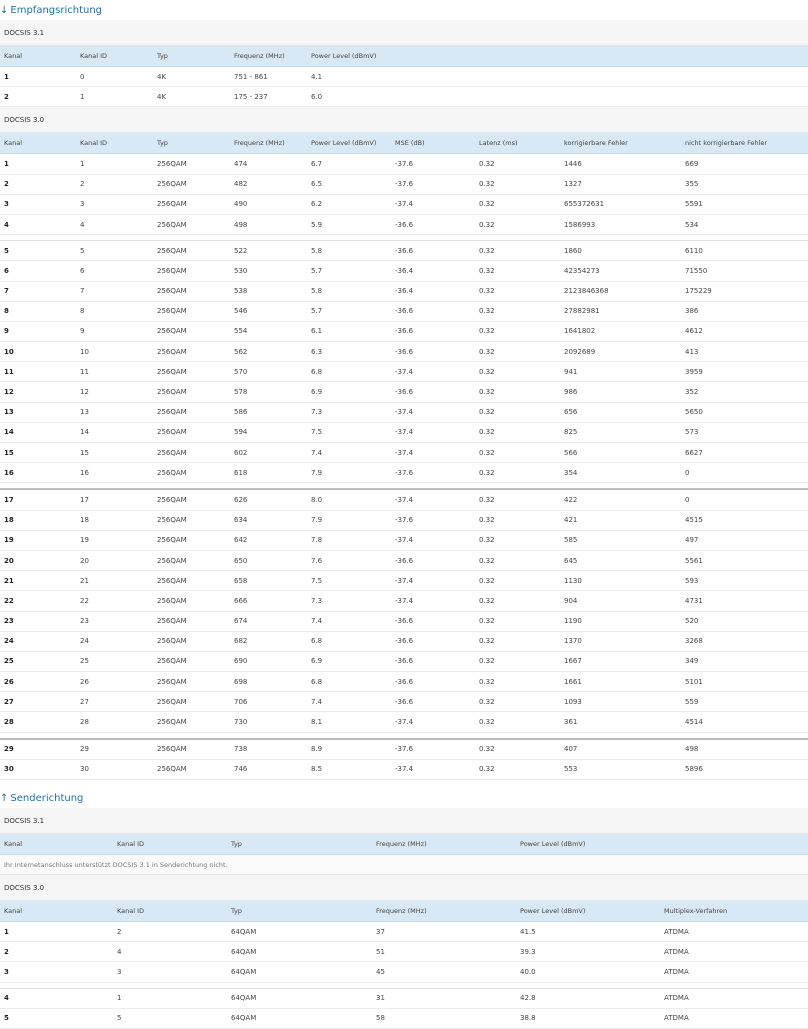 This screenshot has height=1029, width=808. What do you see at coordinates (82, 76) in the screenshot?
I see `table-cell: 0` at bounding box center [82, 76].